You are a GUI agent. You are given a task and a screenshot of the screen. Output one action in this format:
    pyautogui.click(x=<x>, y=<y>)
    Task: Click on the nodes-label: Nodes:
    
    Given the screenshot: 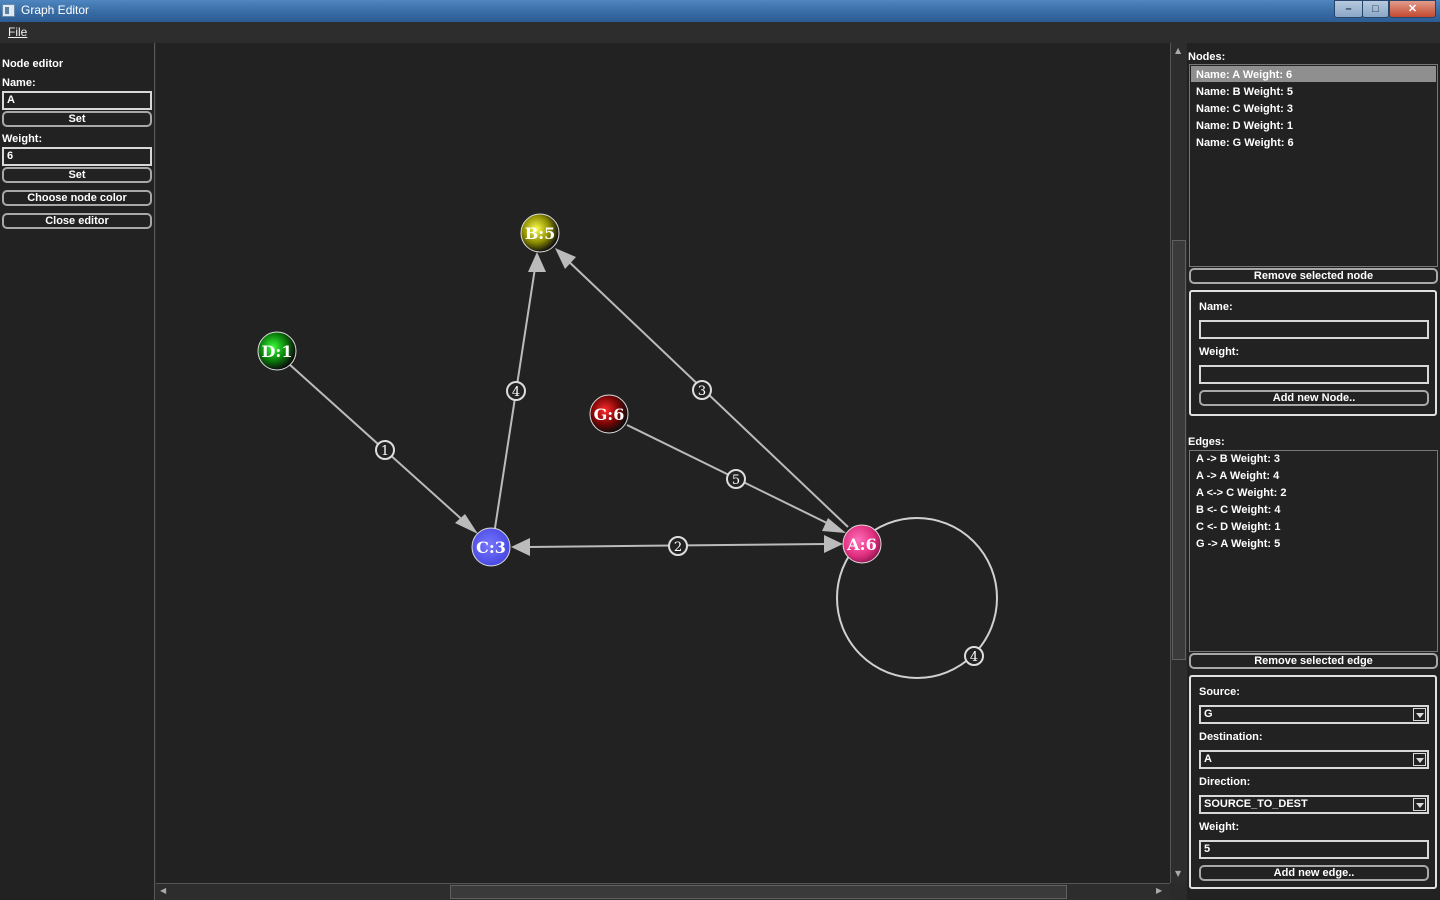 What is the action you would take?
    pyautogui.click(x=1207, y=57)
    